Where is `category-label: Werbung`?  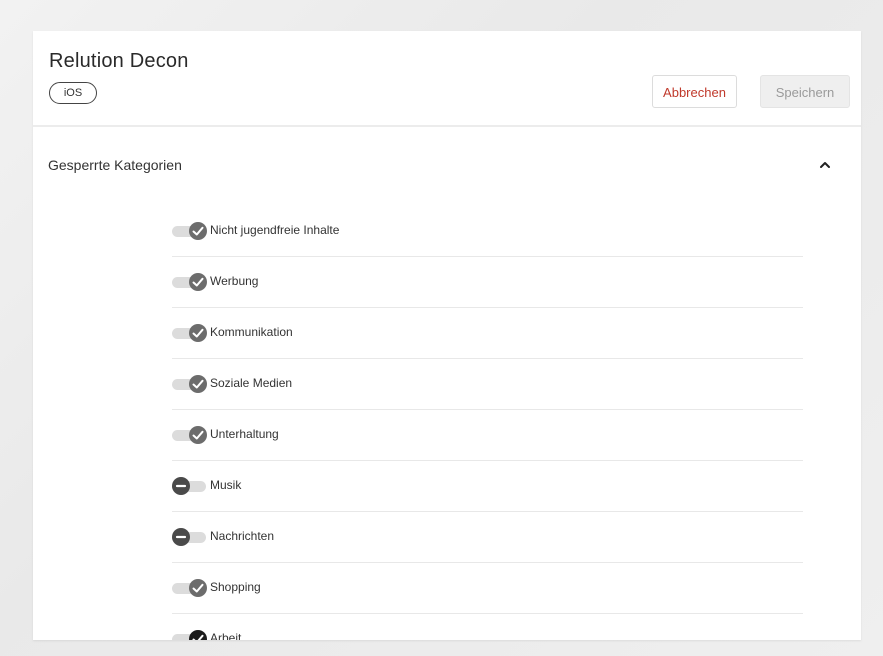
category-label: Werbung is located at coordinates (234, 281).